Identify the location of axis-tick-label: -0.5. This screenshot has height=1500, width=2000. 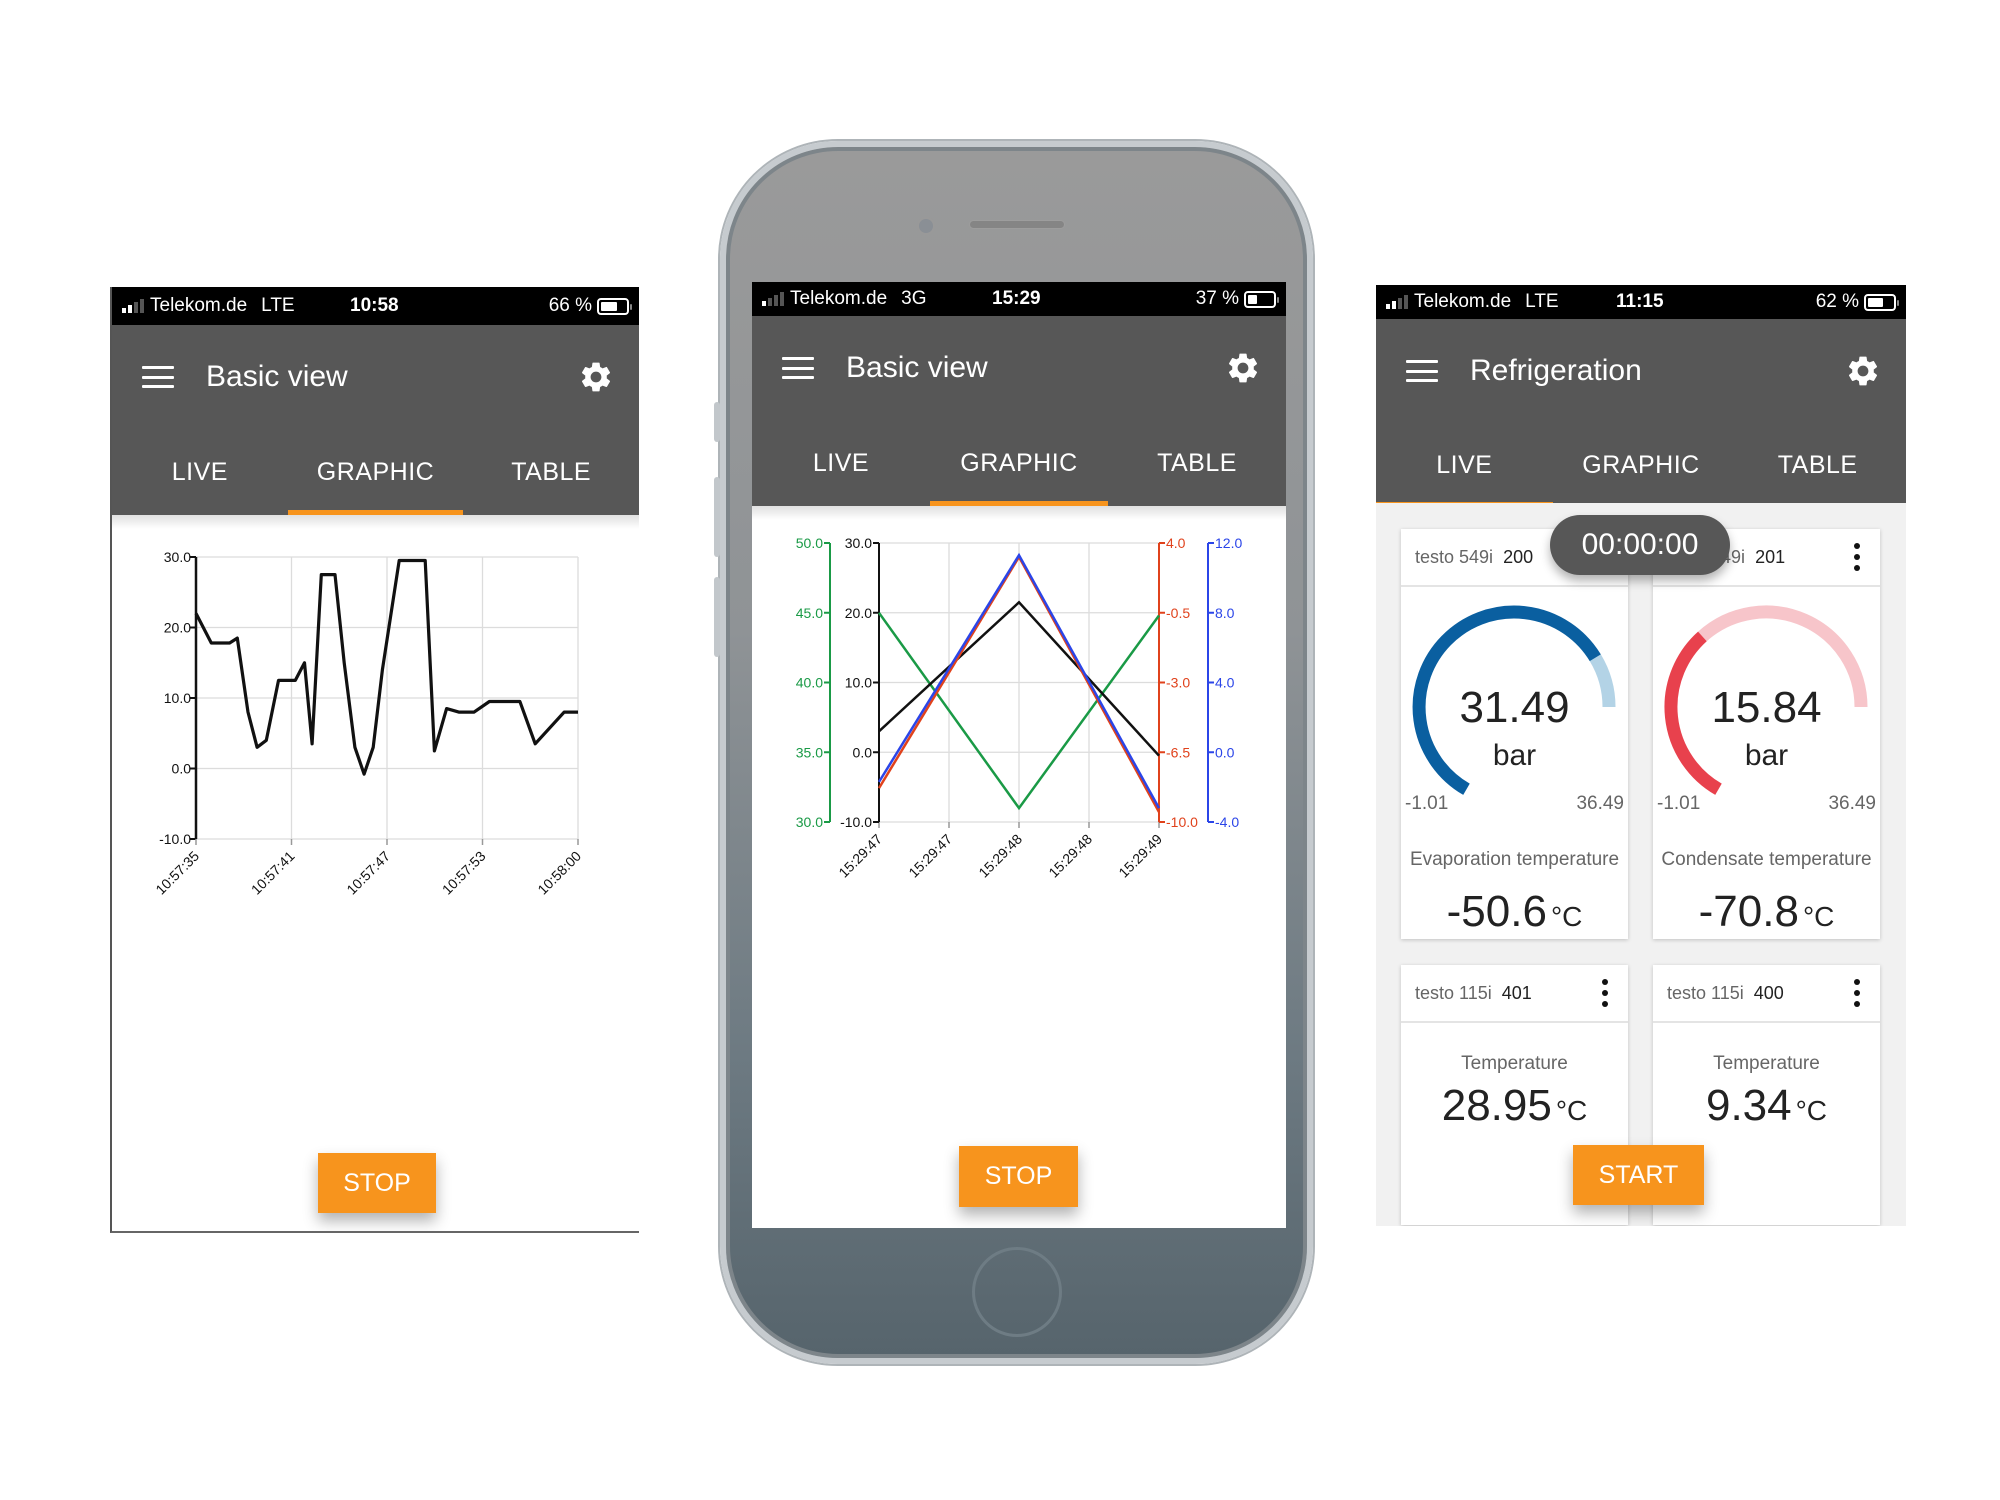
(1178, 613).